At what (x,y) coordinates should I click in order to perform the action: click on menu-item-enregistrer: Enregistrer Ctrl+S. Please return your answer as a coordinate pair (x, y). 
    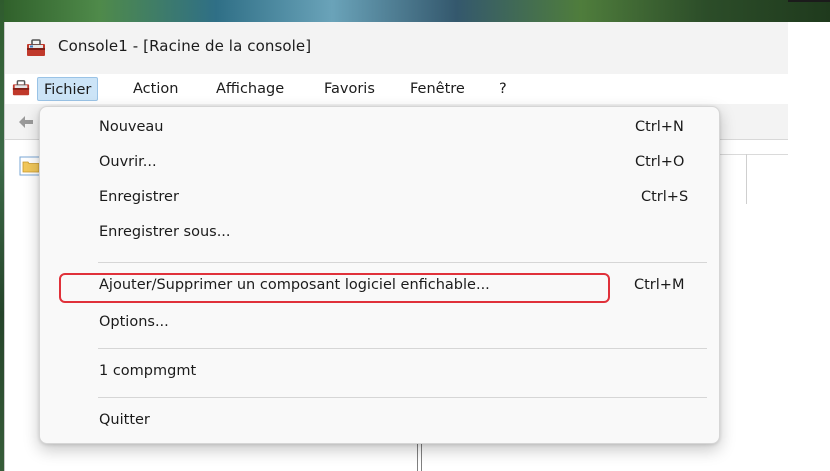
    Looking at the image, I should click on (379, 199).